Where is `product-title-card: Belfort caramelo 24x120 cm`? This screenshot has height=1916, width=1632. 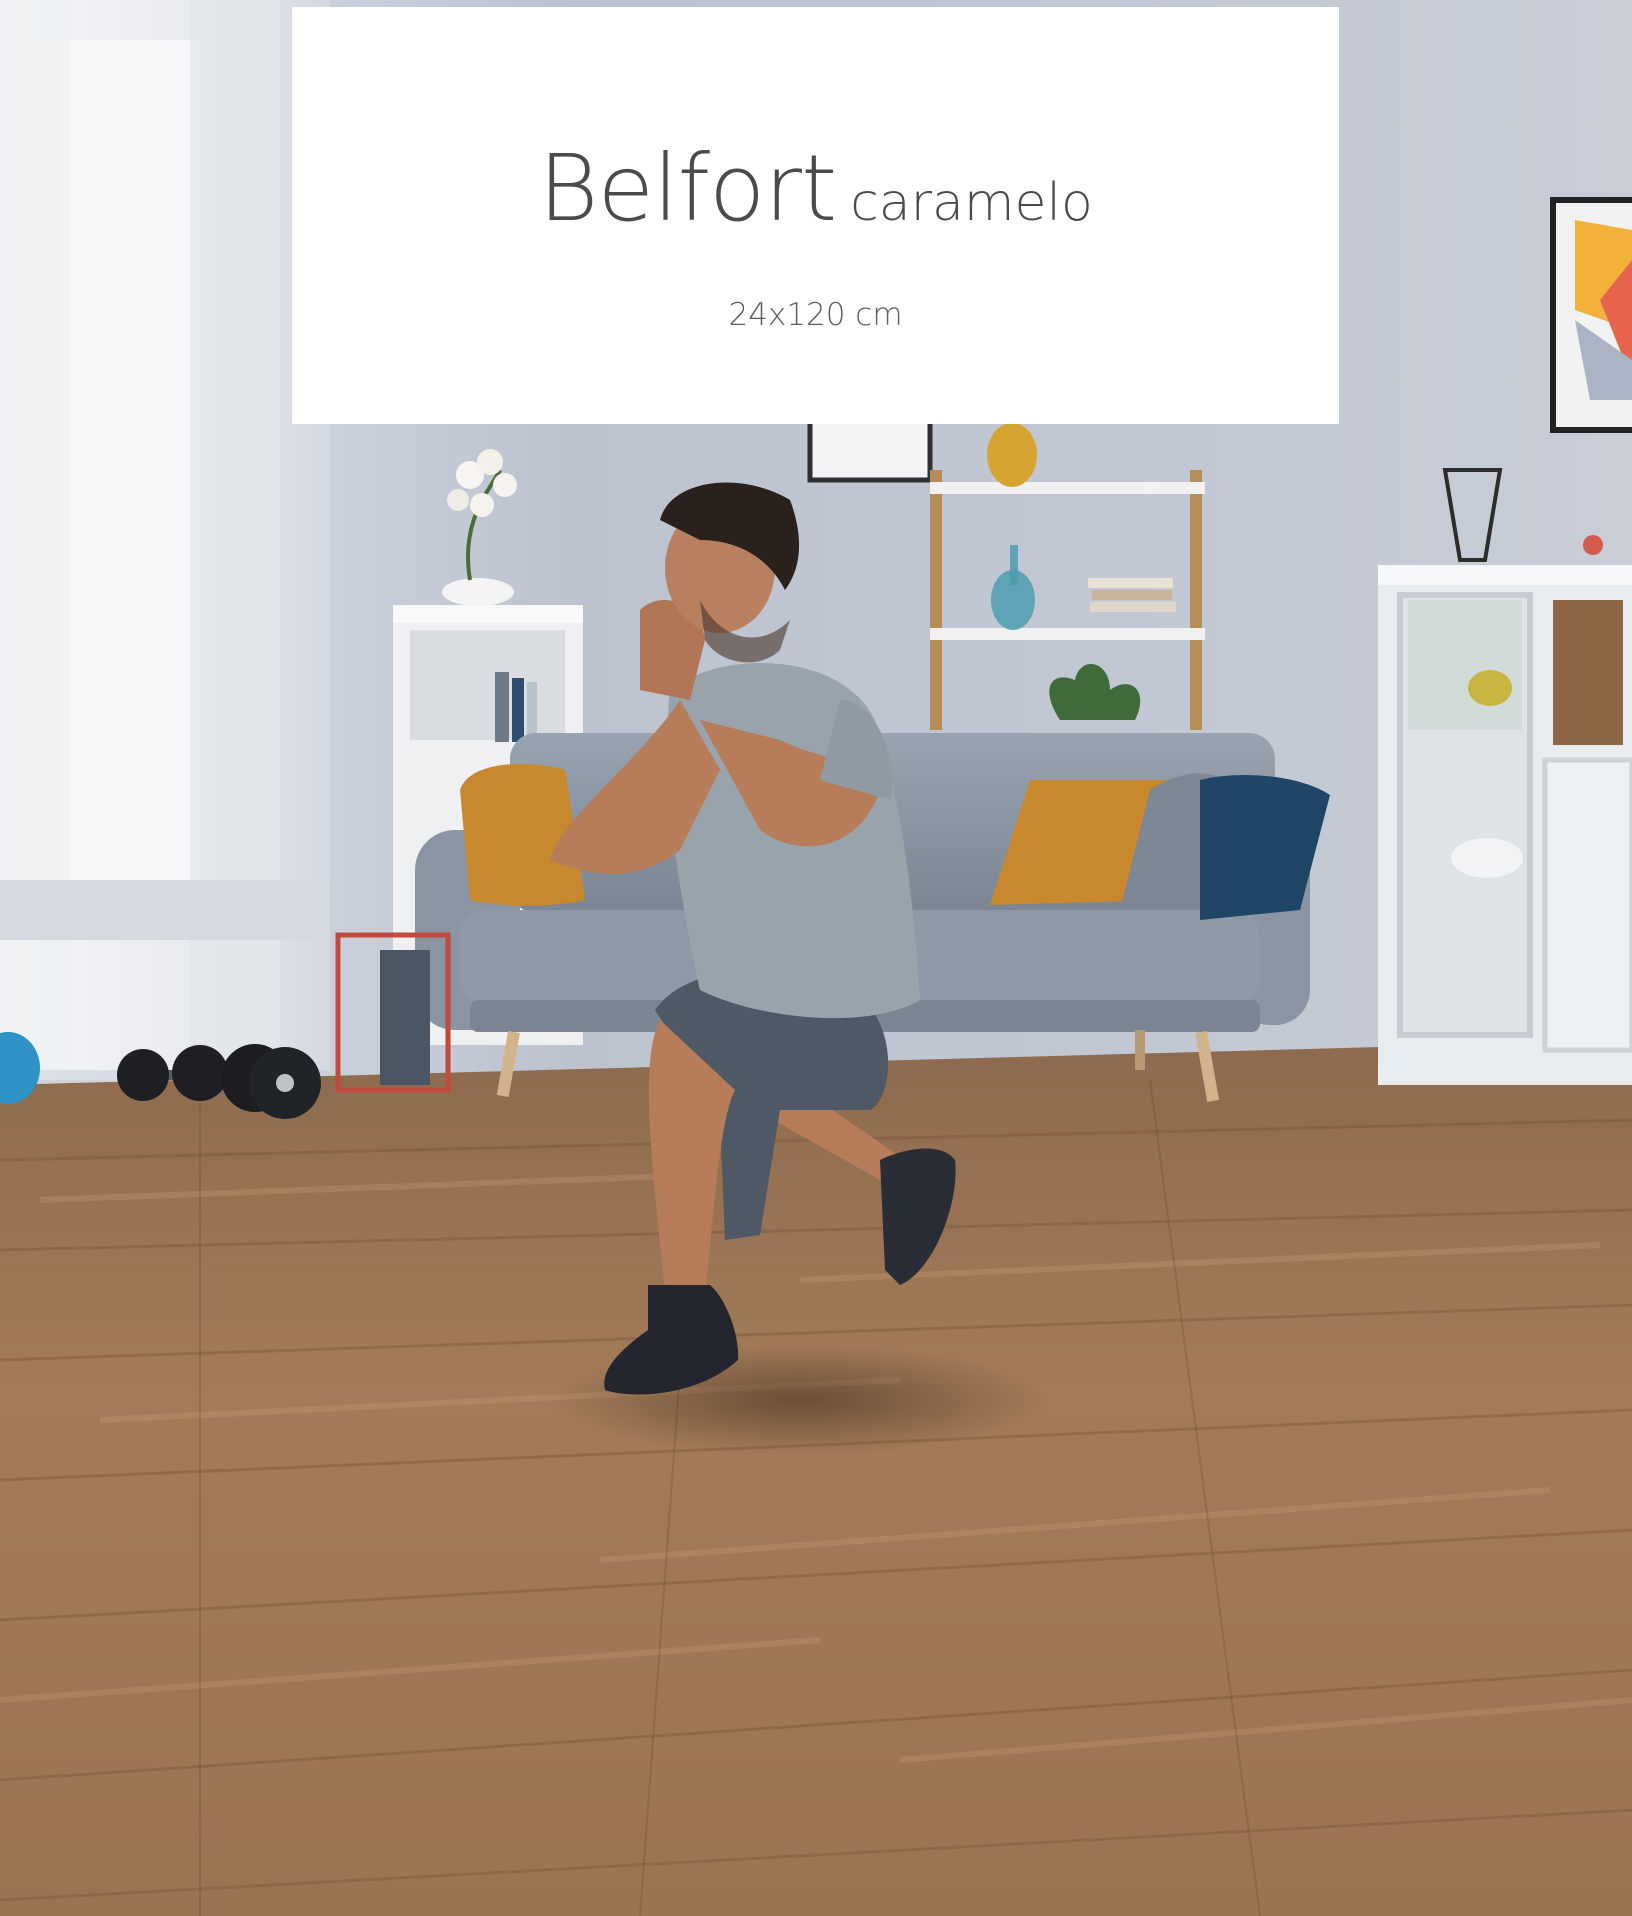 product-title-card: Belfort caramelo 24x120 cm is located at coordinates (815, 215).